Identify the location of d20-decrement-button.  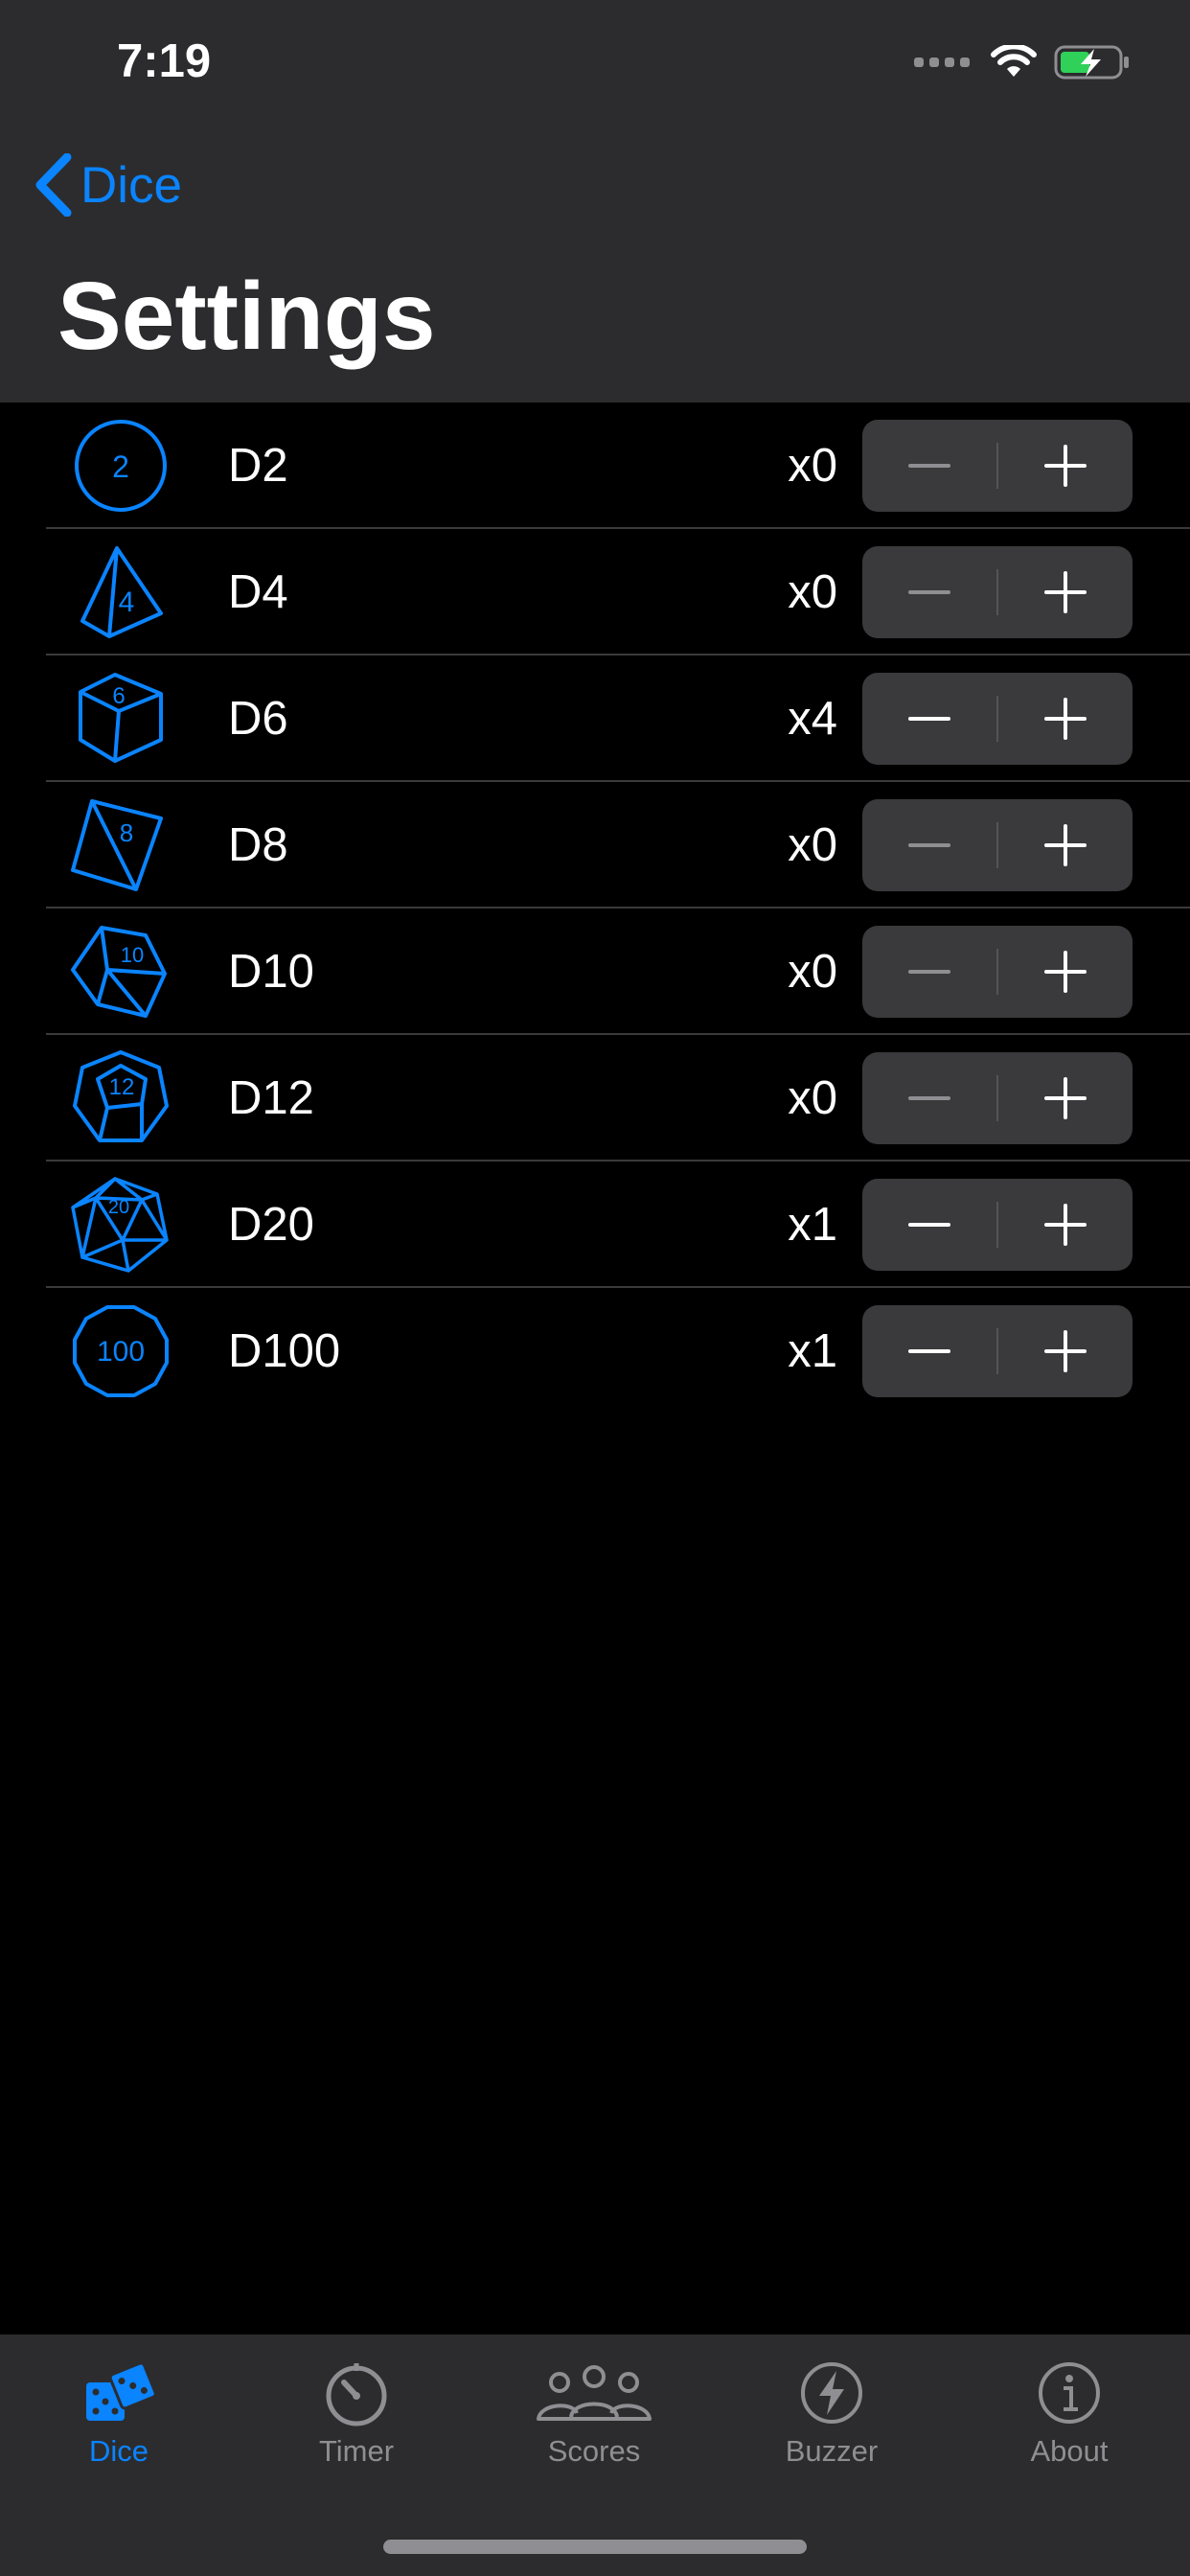
(929, 1225).